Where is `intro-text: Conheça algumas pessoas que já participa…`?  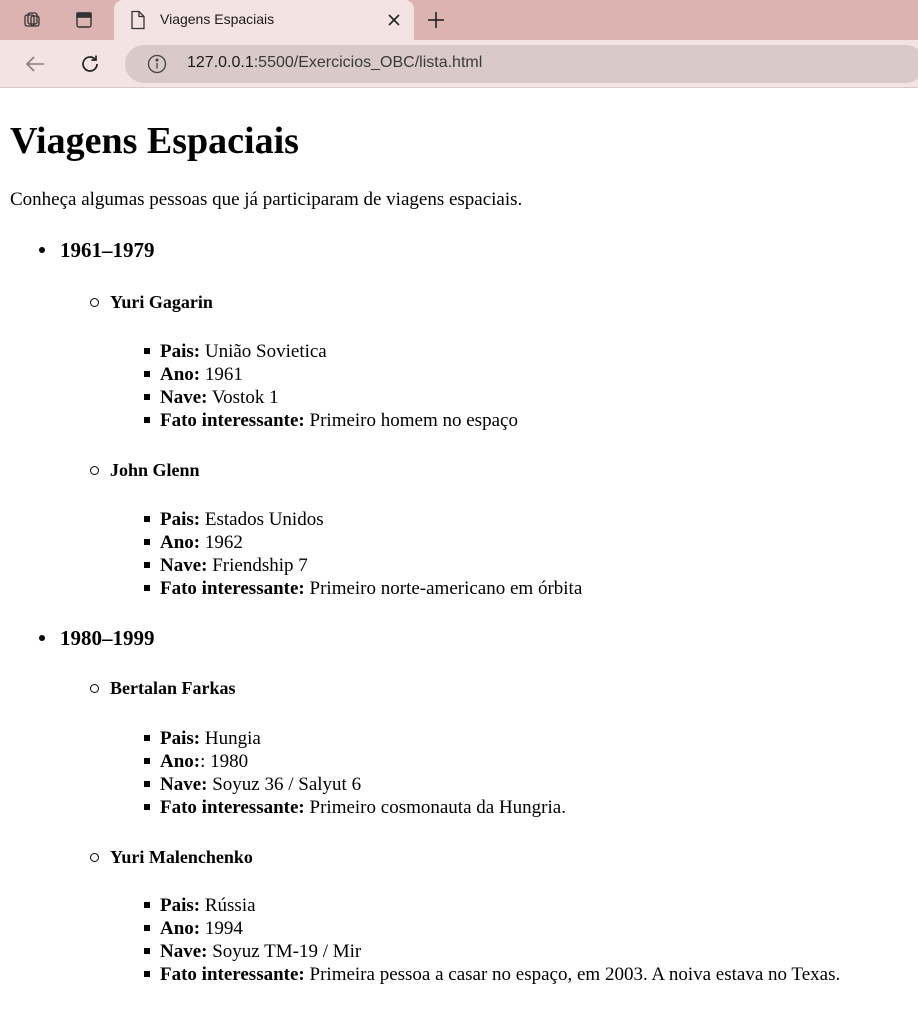 intro-text: Conheça algumas pessoas que já participa… is located at coordinates (266, 199).